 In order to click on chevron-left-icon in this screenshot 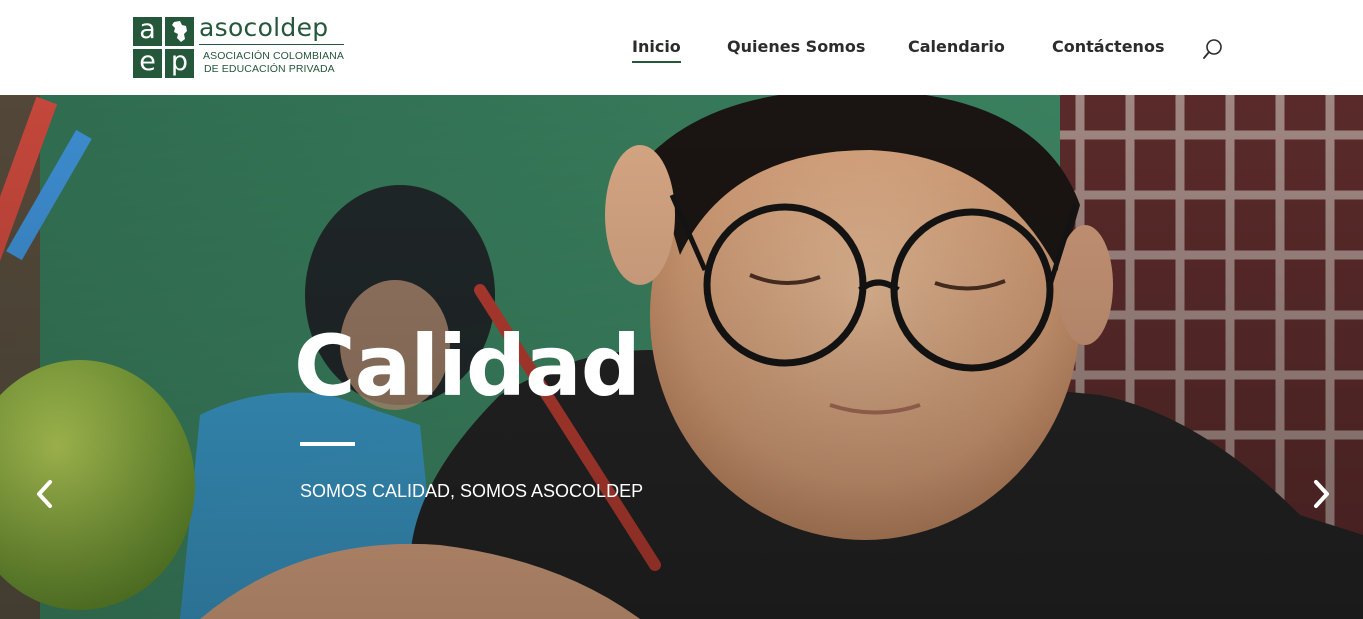, I will do `click(45, 494)`.